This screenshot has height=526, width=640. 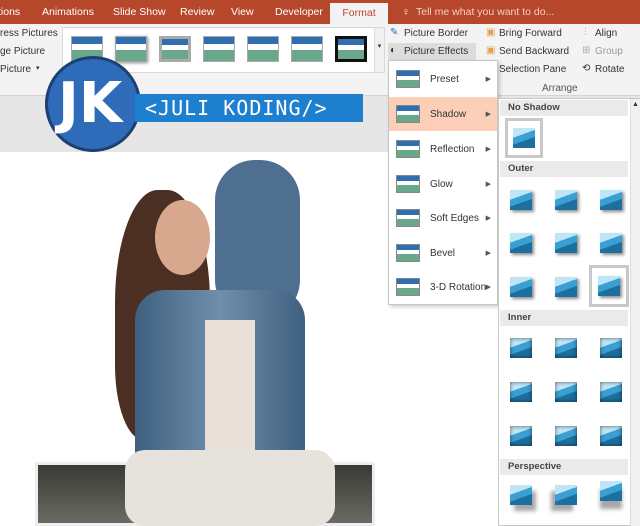 I want to click on send-backward-icon: ▣, so click(x=491, y=50).